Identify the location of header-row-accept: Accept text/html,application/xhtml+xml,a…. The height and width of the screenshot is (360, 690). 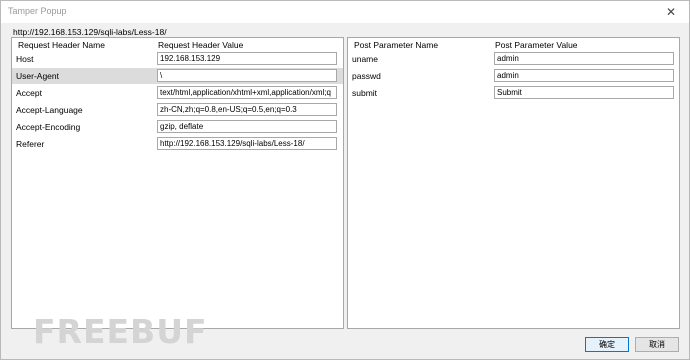
(177, 93).